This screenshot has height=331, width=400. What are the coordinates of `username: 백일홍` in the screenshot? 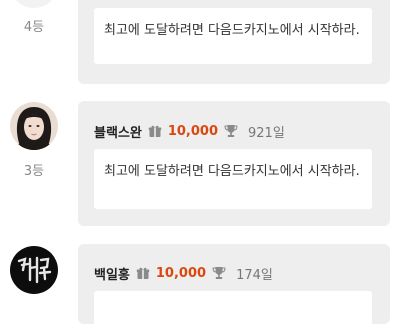 It's located at (112, 273).